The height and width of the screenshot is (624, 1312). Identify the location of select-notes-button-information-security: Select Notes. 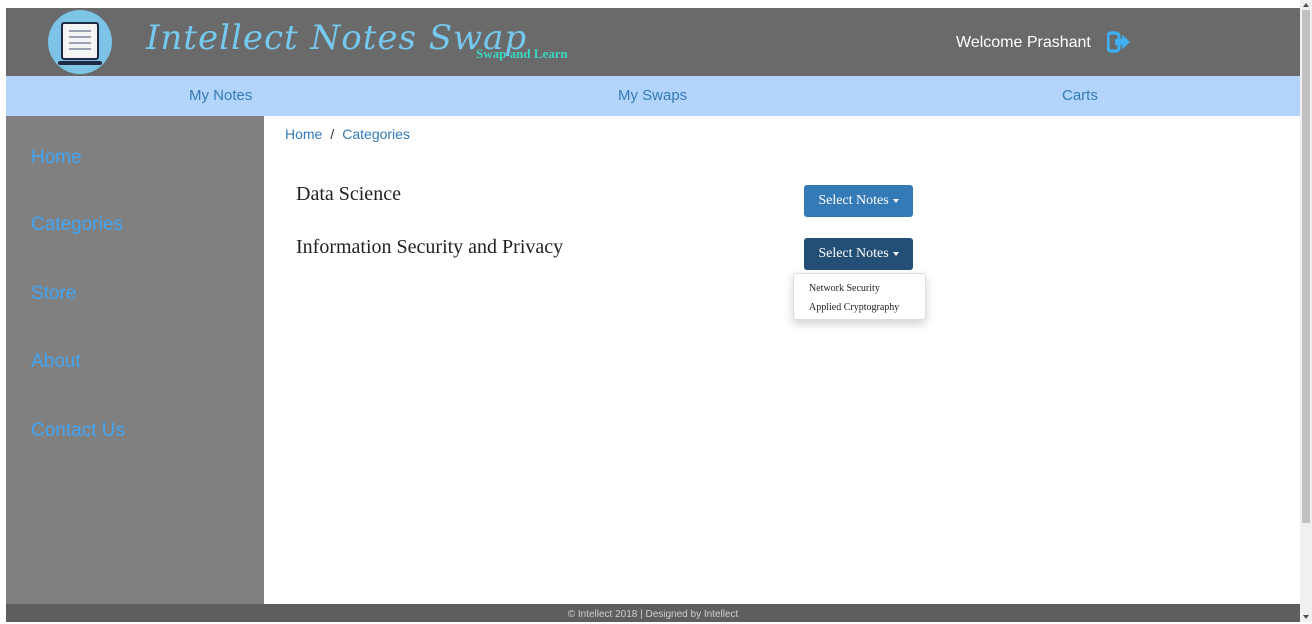
(858, 254).